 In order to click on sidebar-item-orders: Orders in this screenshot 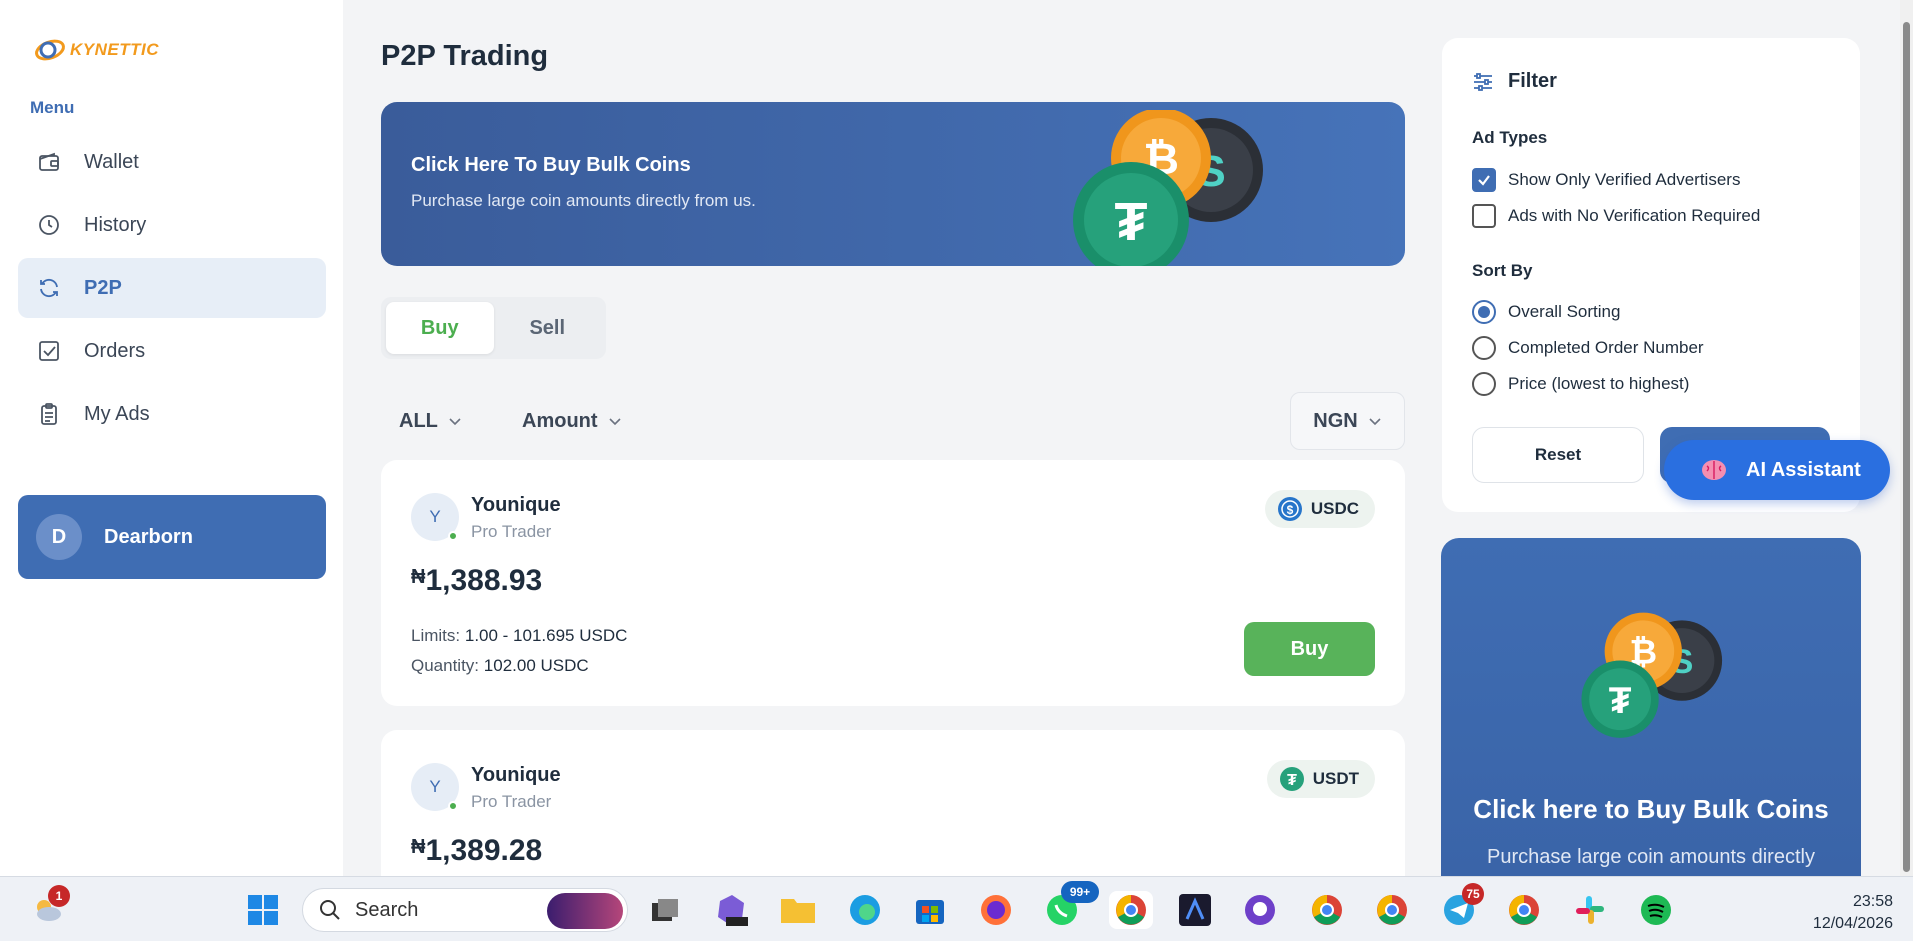, I will do `click(172, 351)`.